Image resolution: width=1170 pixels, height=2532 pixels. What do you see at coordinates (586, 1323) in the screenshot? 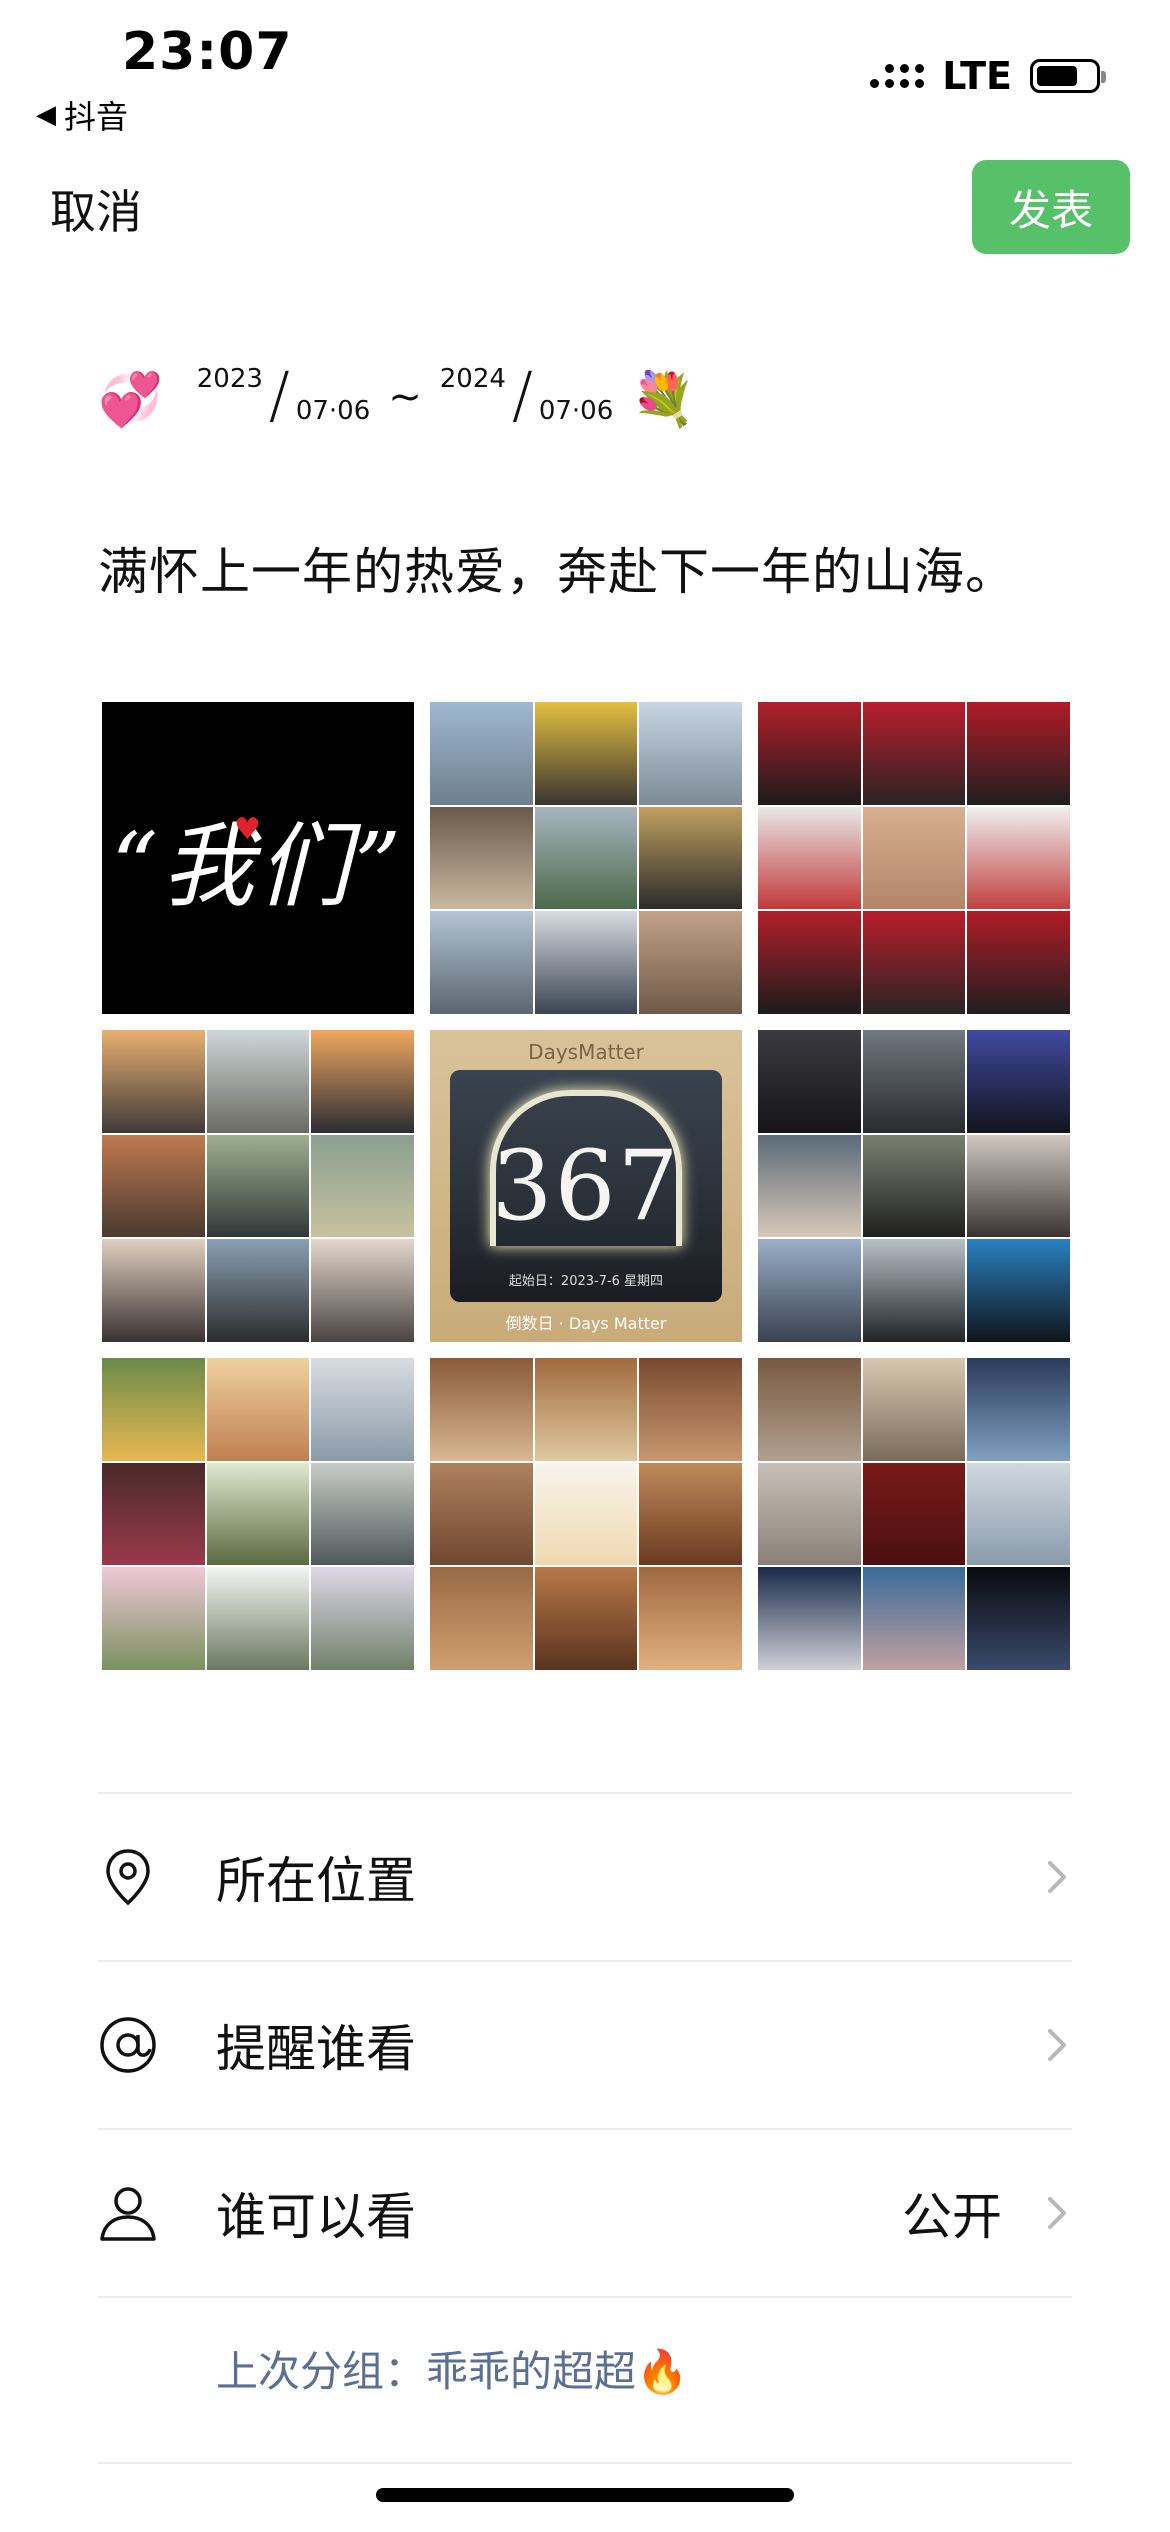
I see `days-matter-footer: 倒数日 · Days Matter` at bounding box center [586, 1323].